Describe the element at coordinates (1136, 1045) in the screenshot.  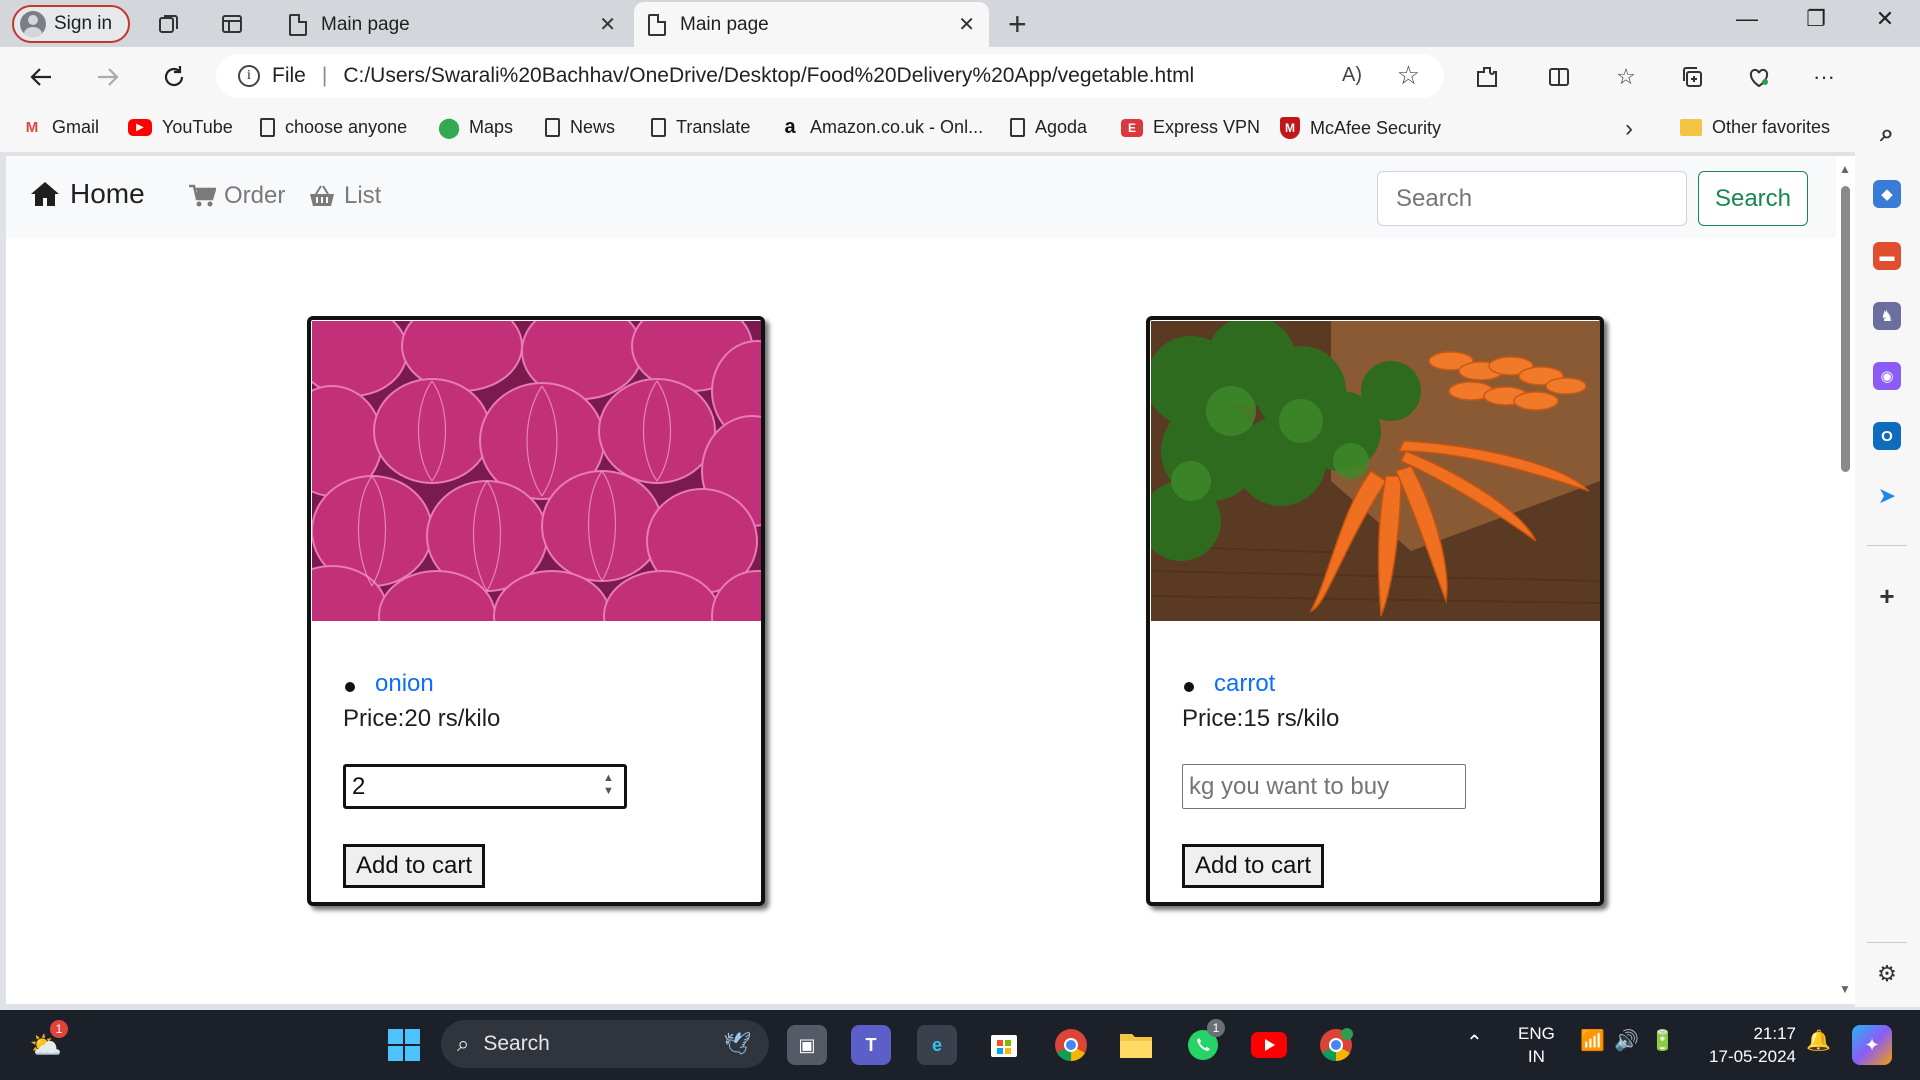
I see `file-explorer-icon` at that location.